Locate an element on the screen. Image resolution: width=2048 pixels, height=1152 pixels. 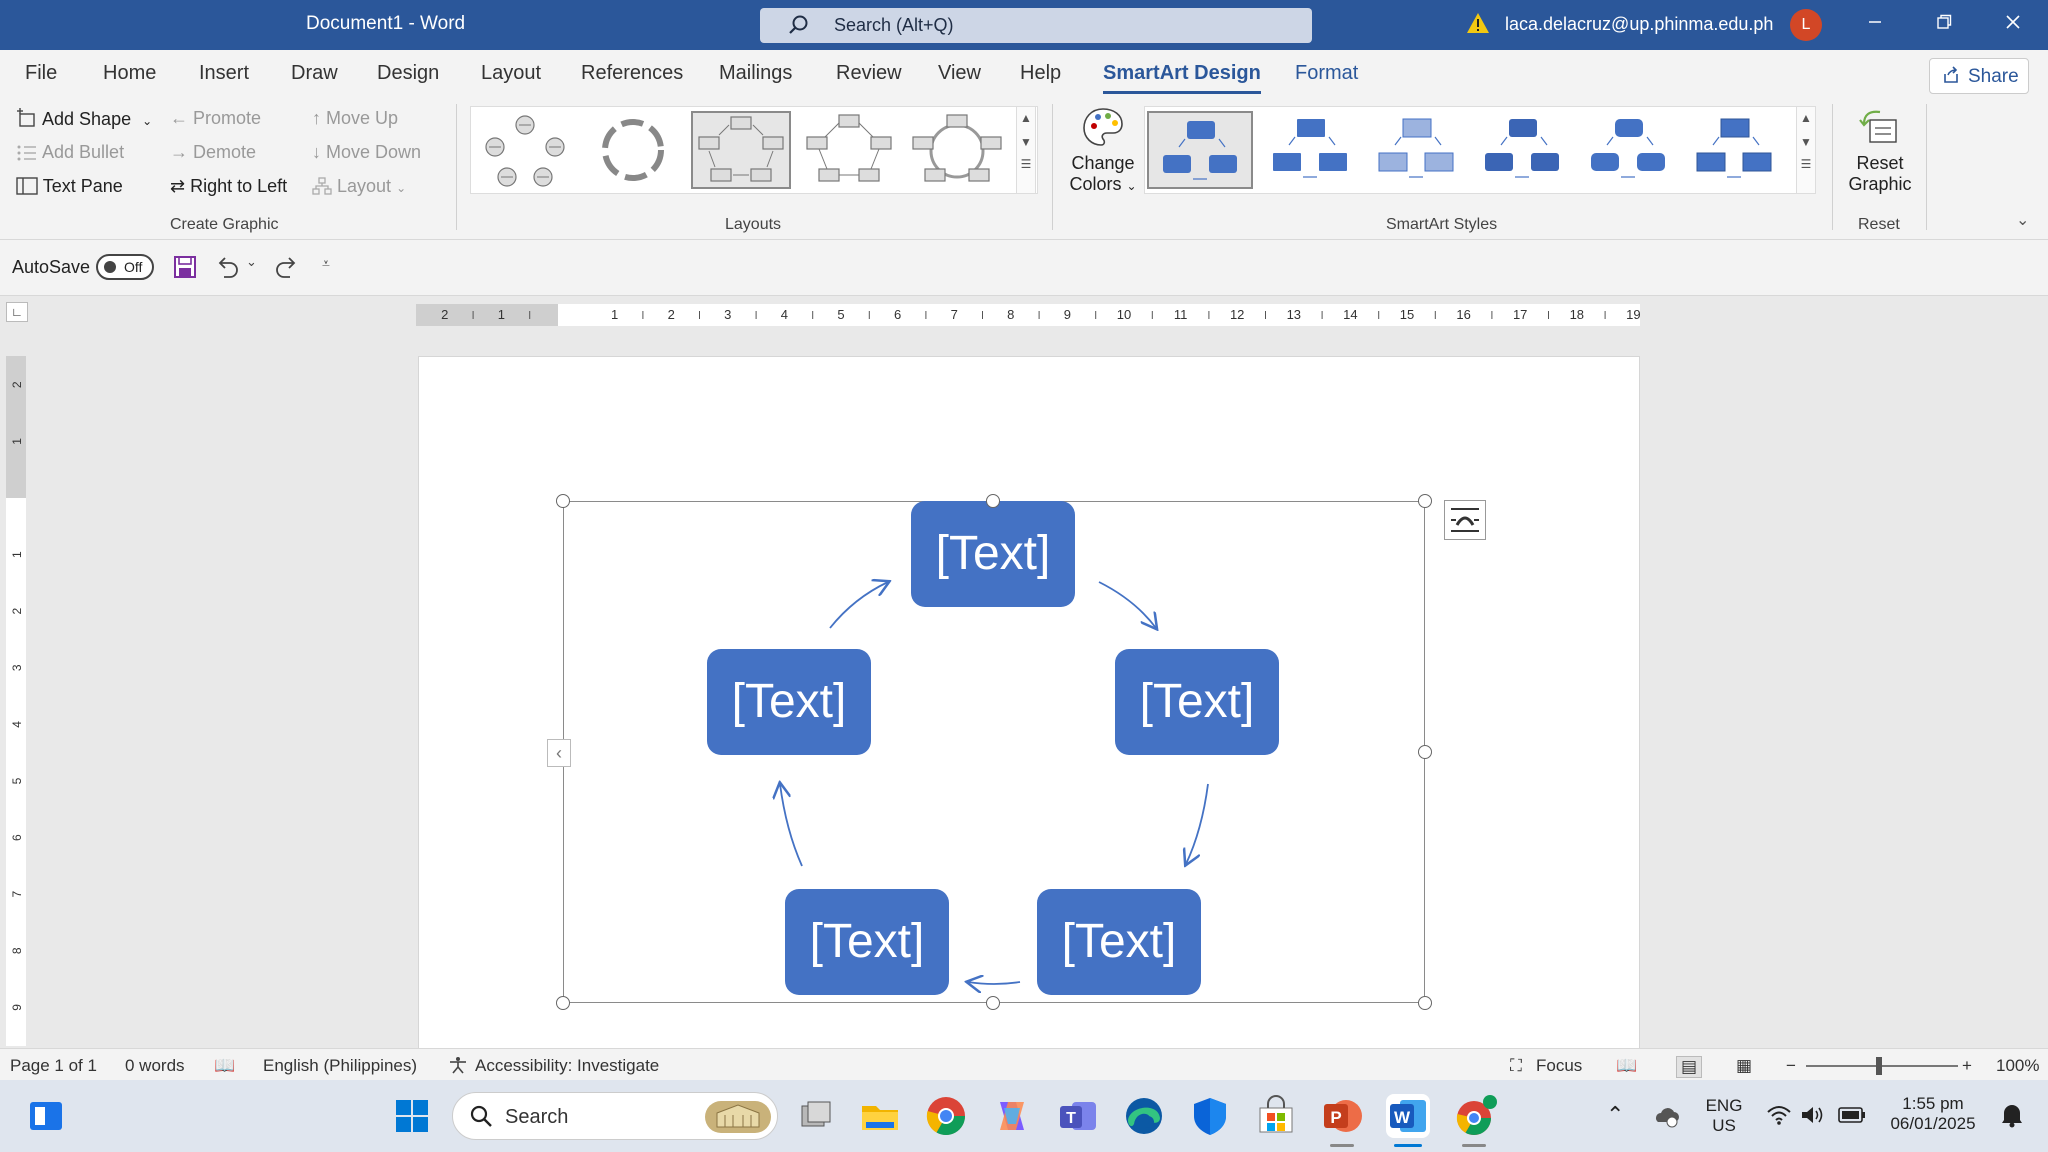
onedrive-icon is located at coordinates (1666, 1118).